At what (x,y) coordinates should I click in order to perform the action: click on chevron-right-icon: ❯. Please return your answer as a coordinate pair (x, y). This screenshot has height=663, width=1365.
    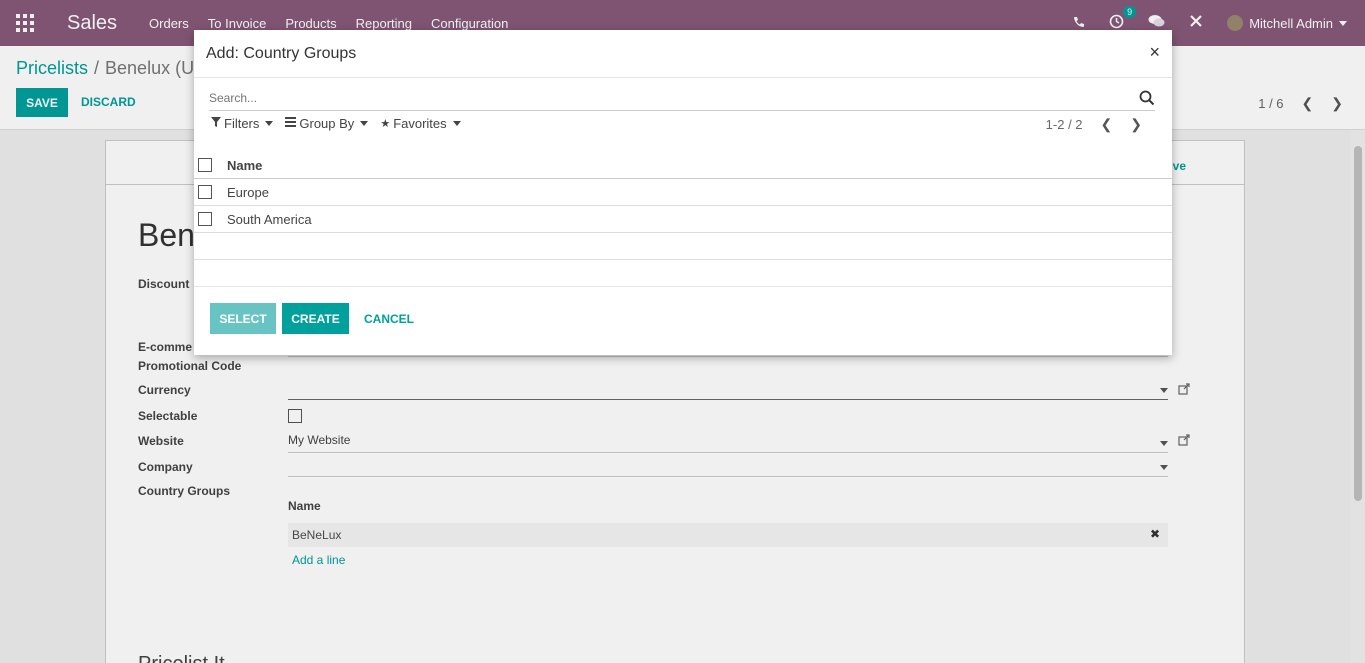
    Looking at the image, I should click on (1136, 124).